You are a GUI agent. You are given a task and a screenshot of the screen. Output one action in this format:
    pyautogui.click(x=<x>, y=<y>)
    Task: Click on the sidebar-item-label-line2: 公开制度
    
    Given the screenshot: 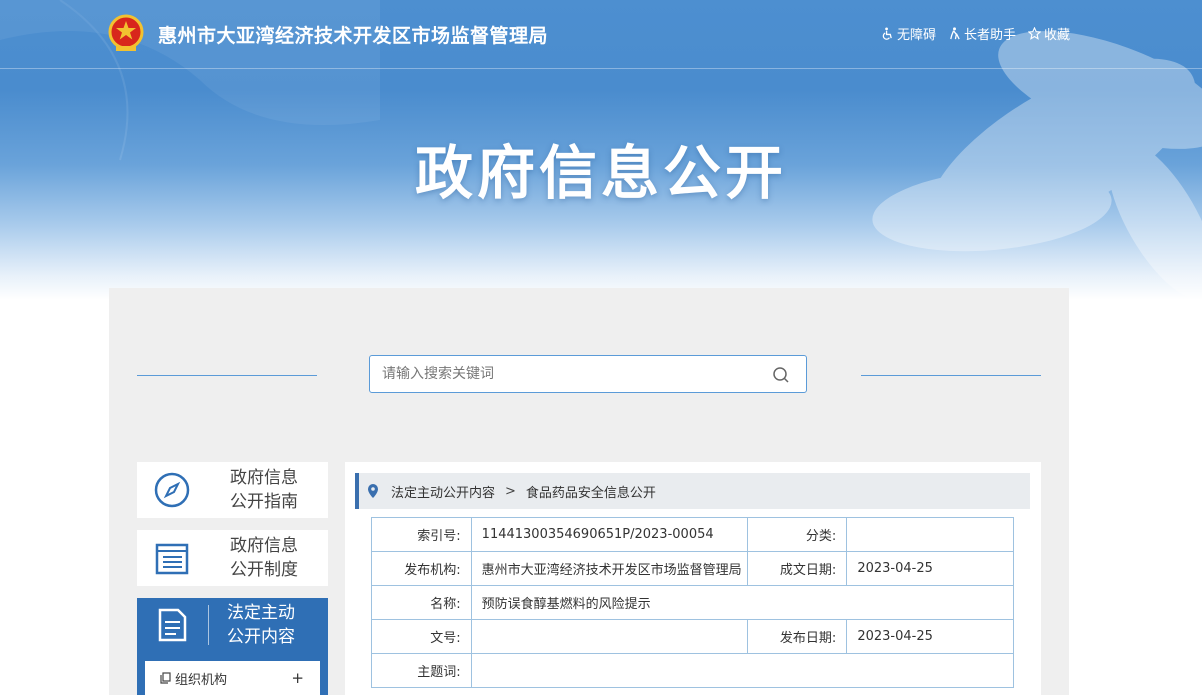 What is the action you would take?
    pyautogui.click(x=264, y=570)
    